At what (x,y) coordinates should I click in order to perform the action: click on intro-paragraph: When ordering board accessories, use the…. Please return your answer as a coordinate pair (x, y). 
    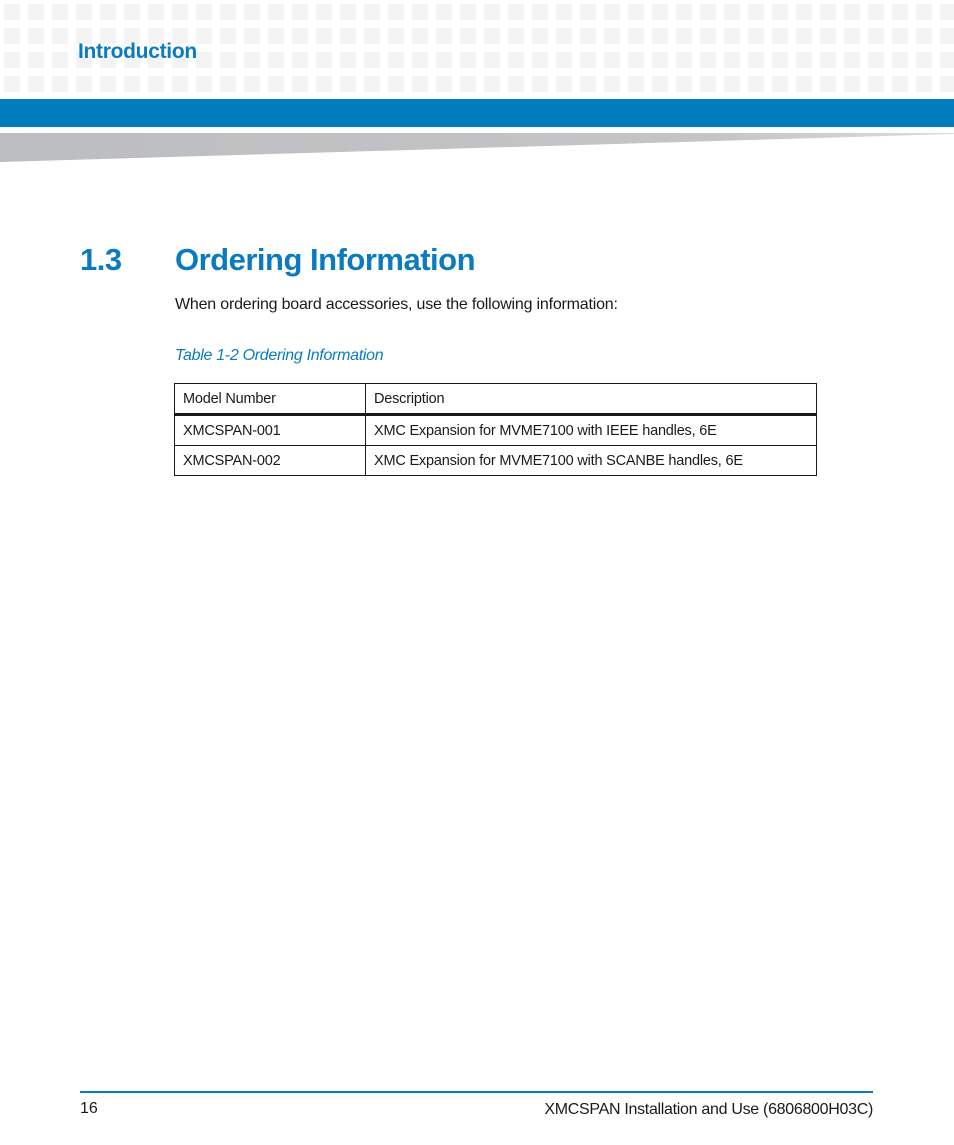
    Looking at the image, I should click on (396, 304).